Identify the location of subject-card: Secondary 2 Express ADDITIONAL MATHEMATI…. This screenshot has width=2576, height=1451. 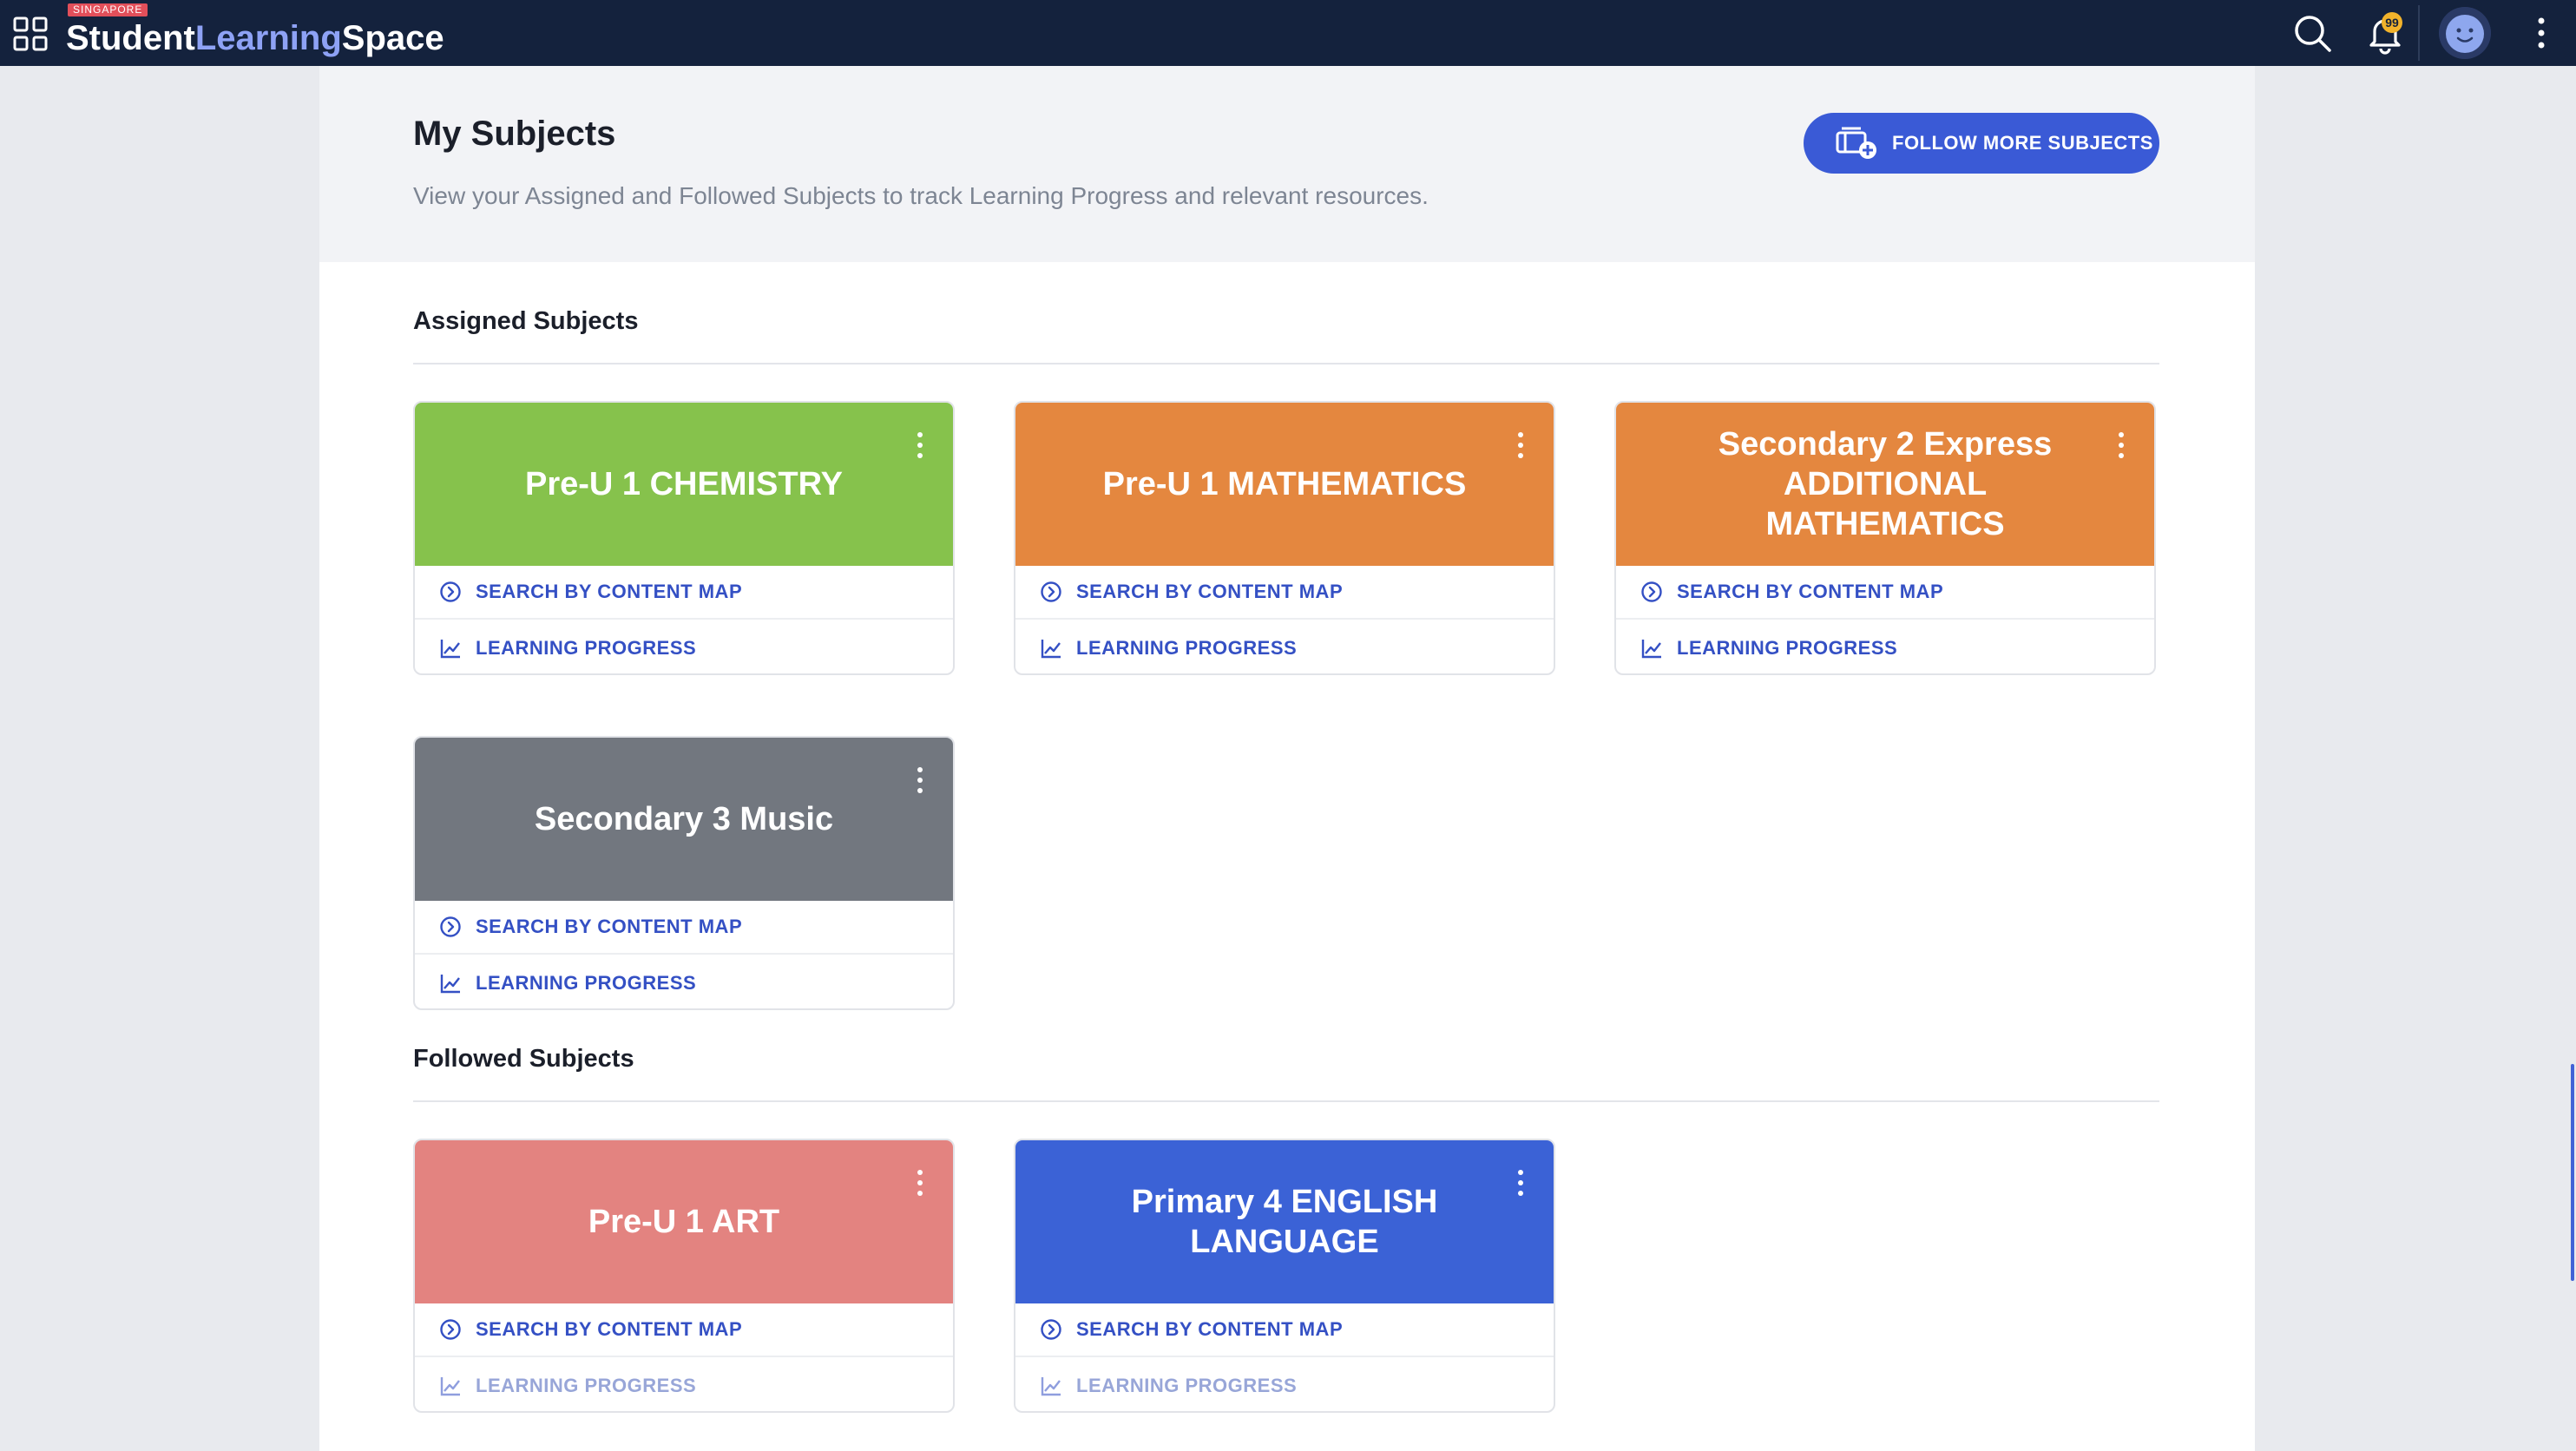
(1885, 538).